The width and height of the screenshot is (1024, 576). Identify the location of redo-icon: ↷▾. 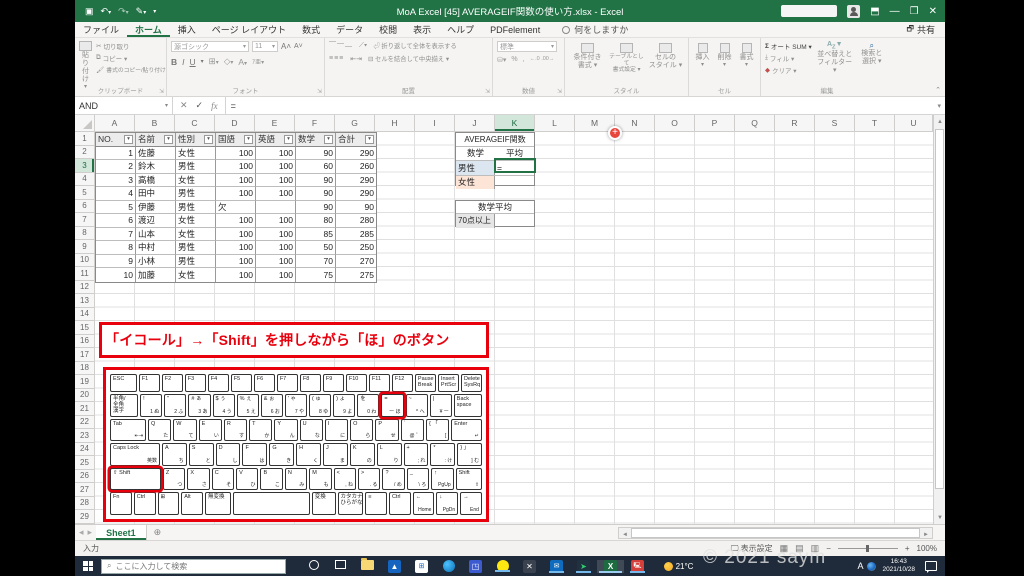
(123, 11).